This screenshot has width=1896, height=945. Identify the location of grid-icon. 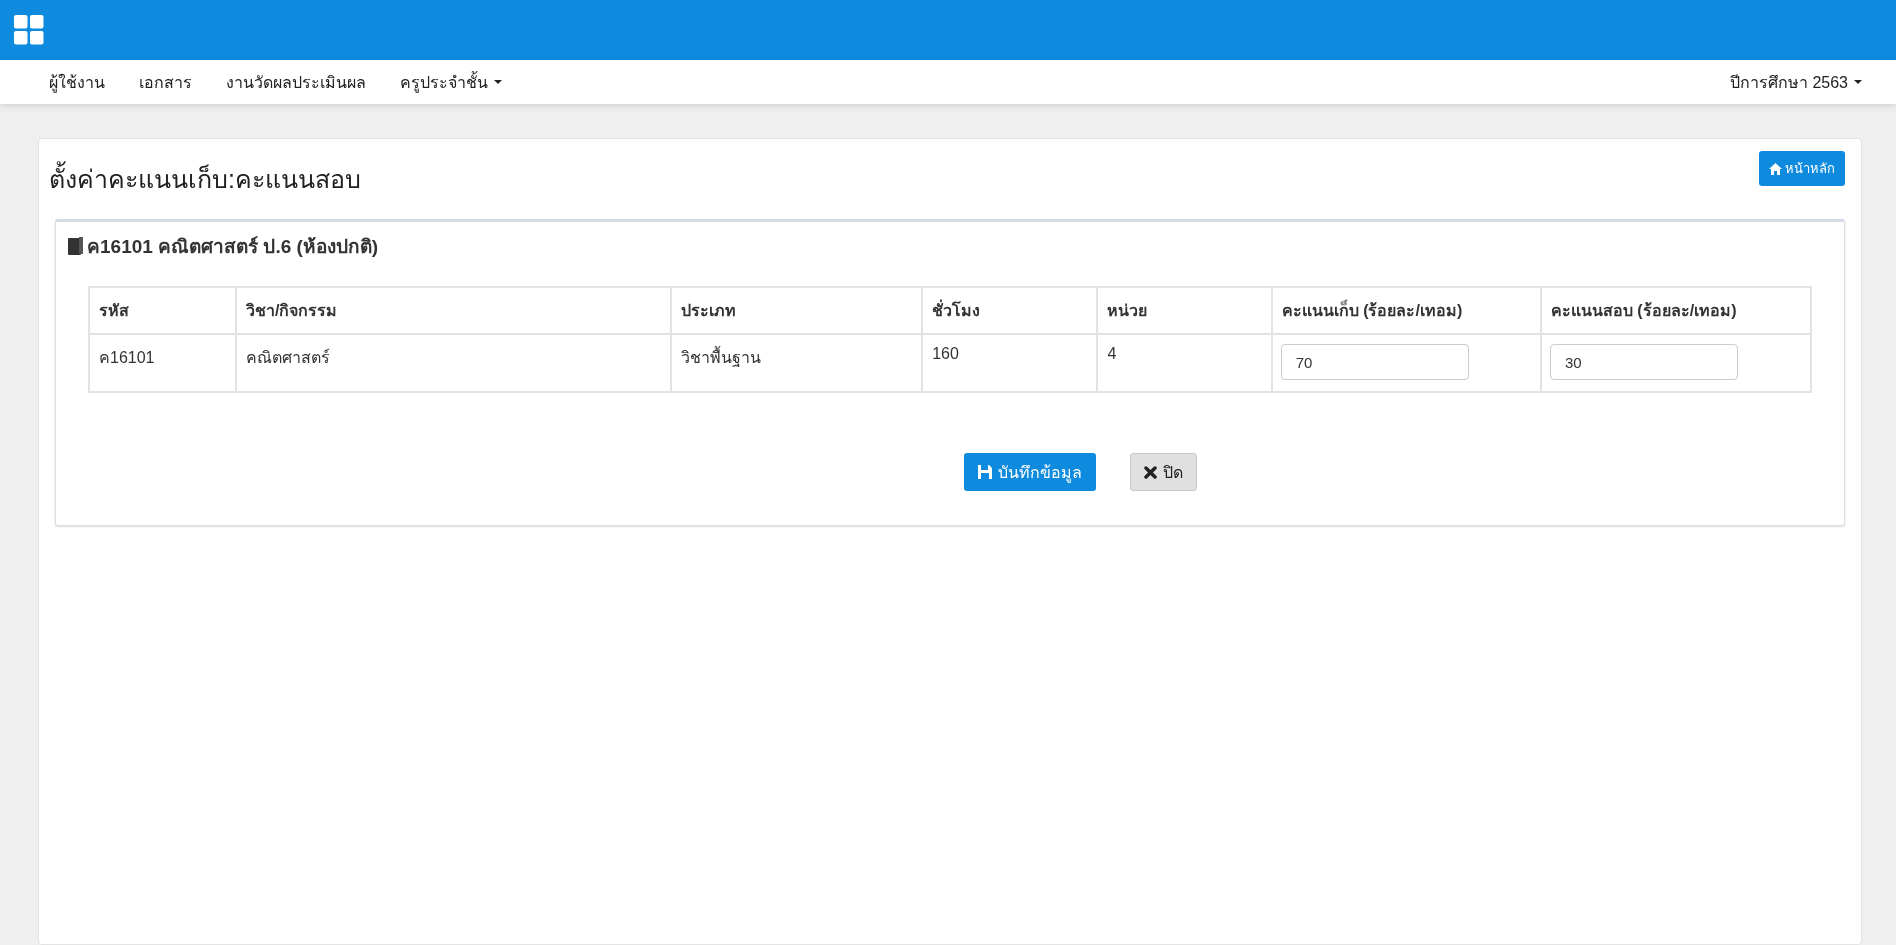
(29, 30).